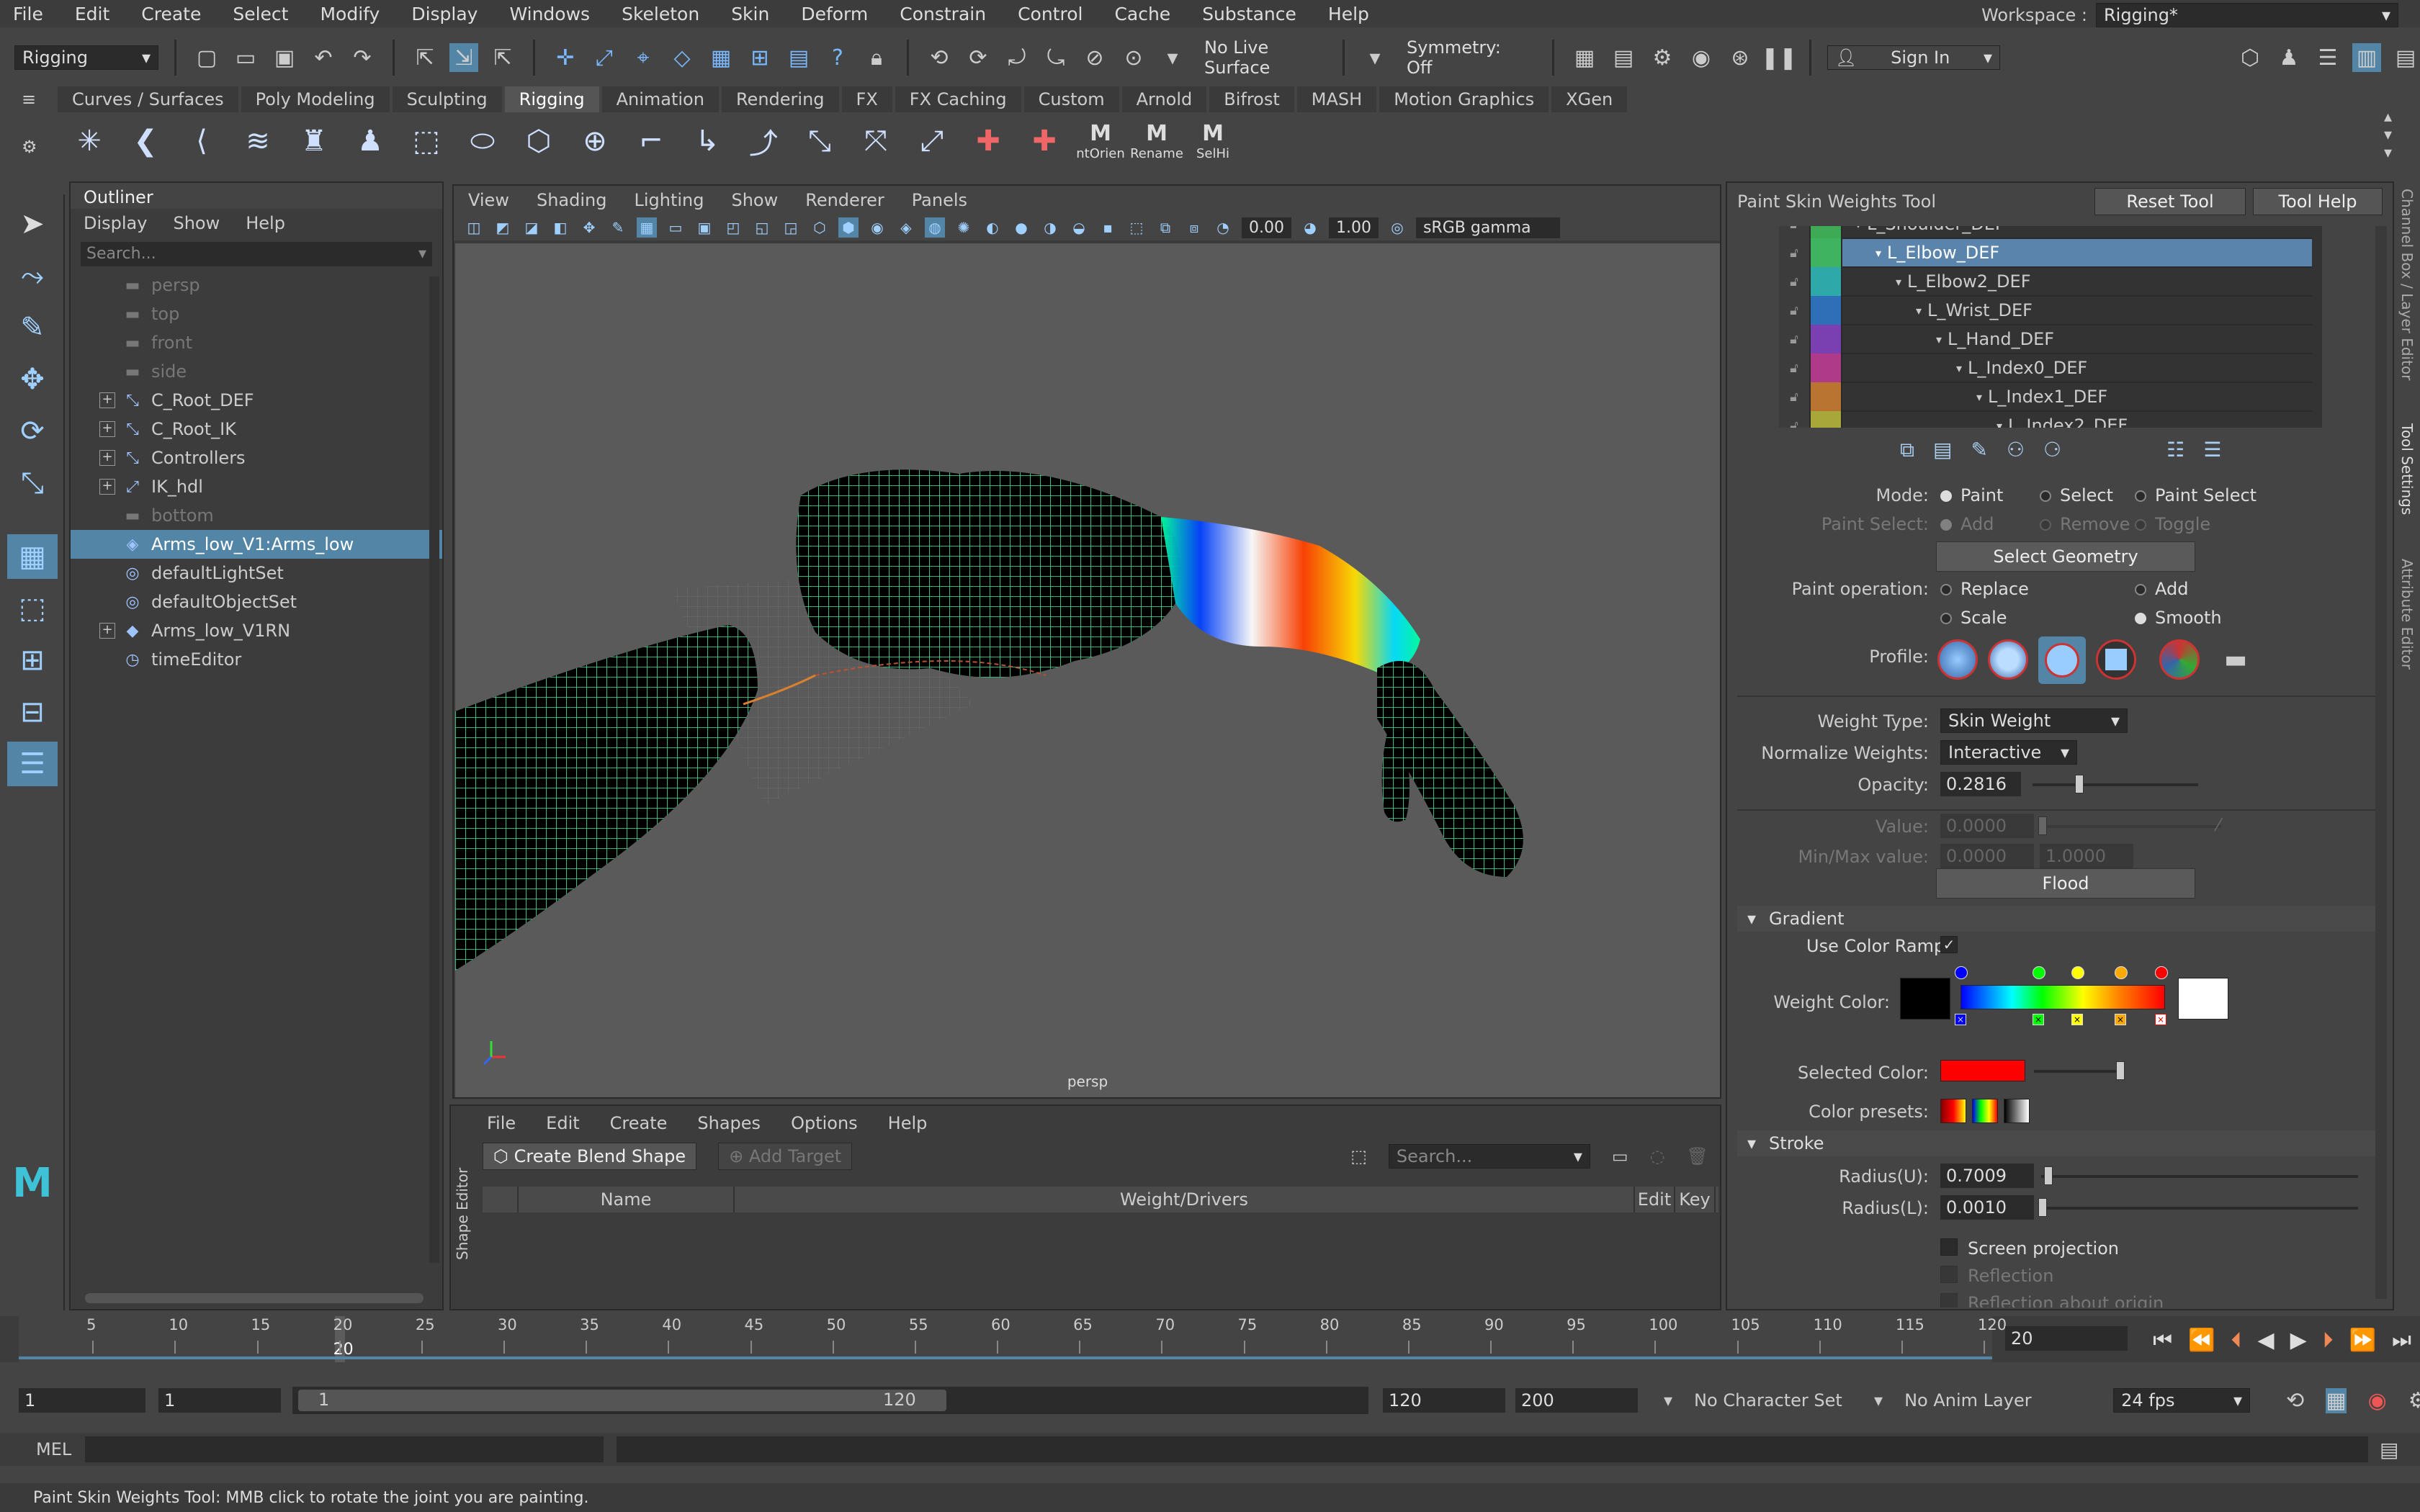 The width and height of the screenshot is (2420, 1512). I want to click on influence-row: 🔓︎ ▾ L_Wrist_DEF, so click(2045, 310).